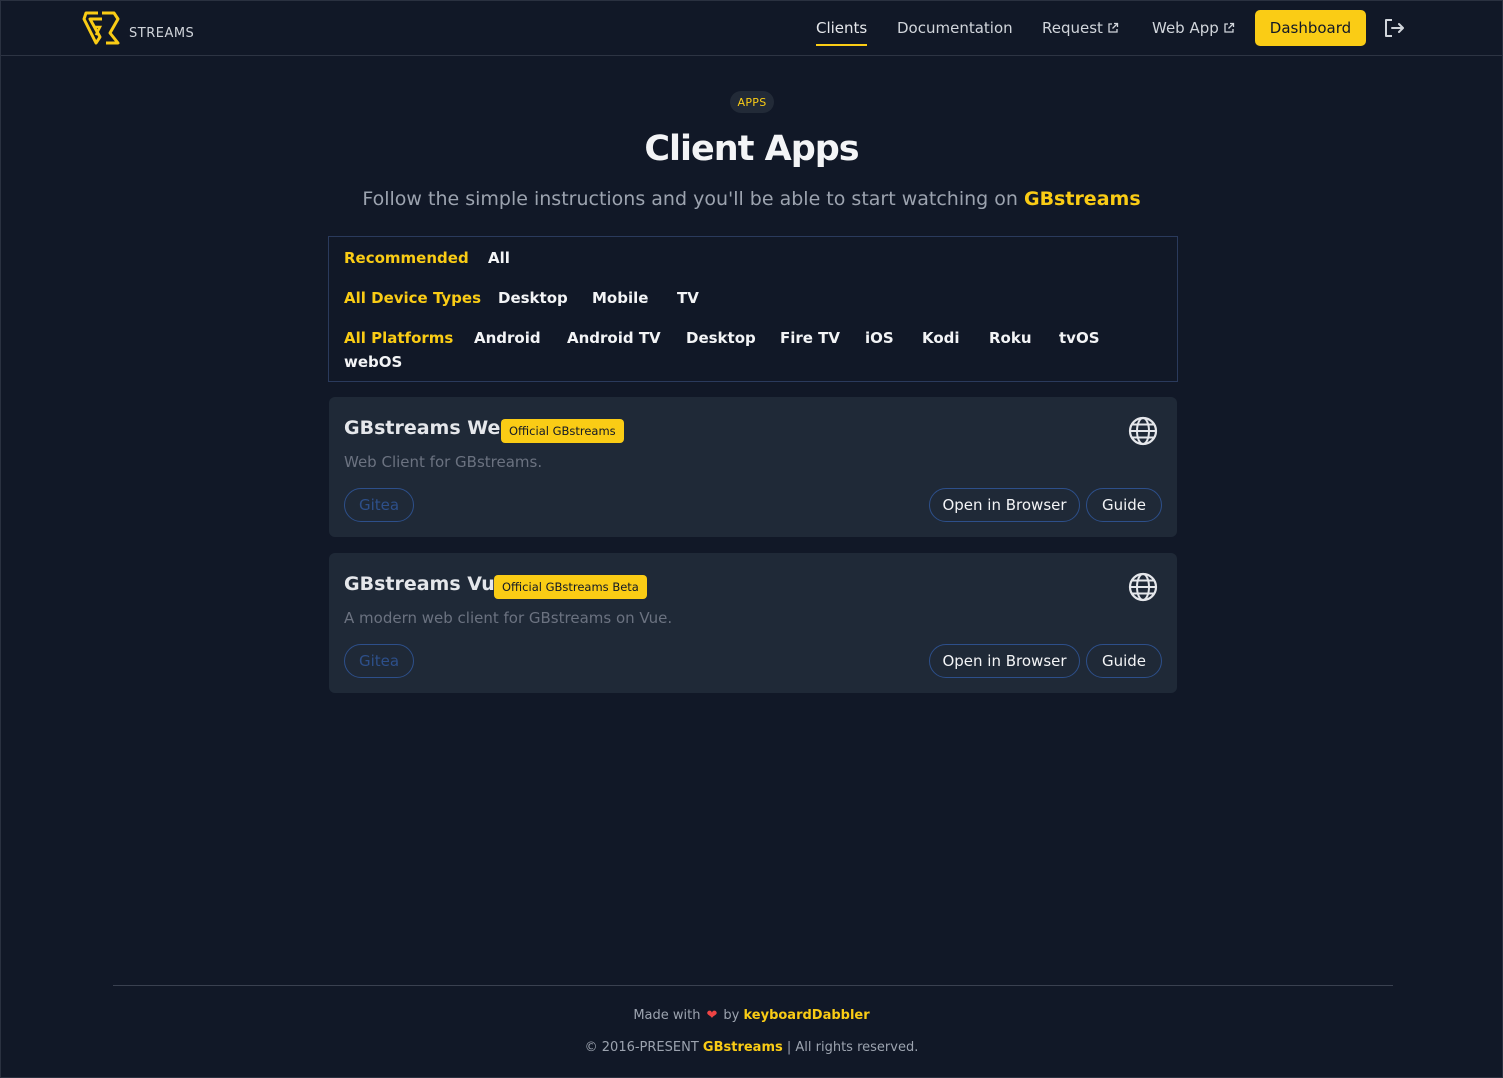 The image size is (1503, 1078). What do you see at coordinates (753, 985) in the screenshot?
I see `footer-divider` at bounding box center [753, 985].